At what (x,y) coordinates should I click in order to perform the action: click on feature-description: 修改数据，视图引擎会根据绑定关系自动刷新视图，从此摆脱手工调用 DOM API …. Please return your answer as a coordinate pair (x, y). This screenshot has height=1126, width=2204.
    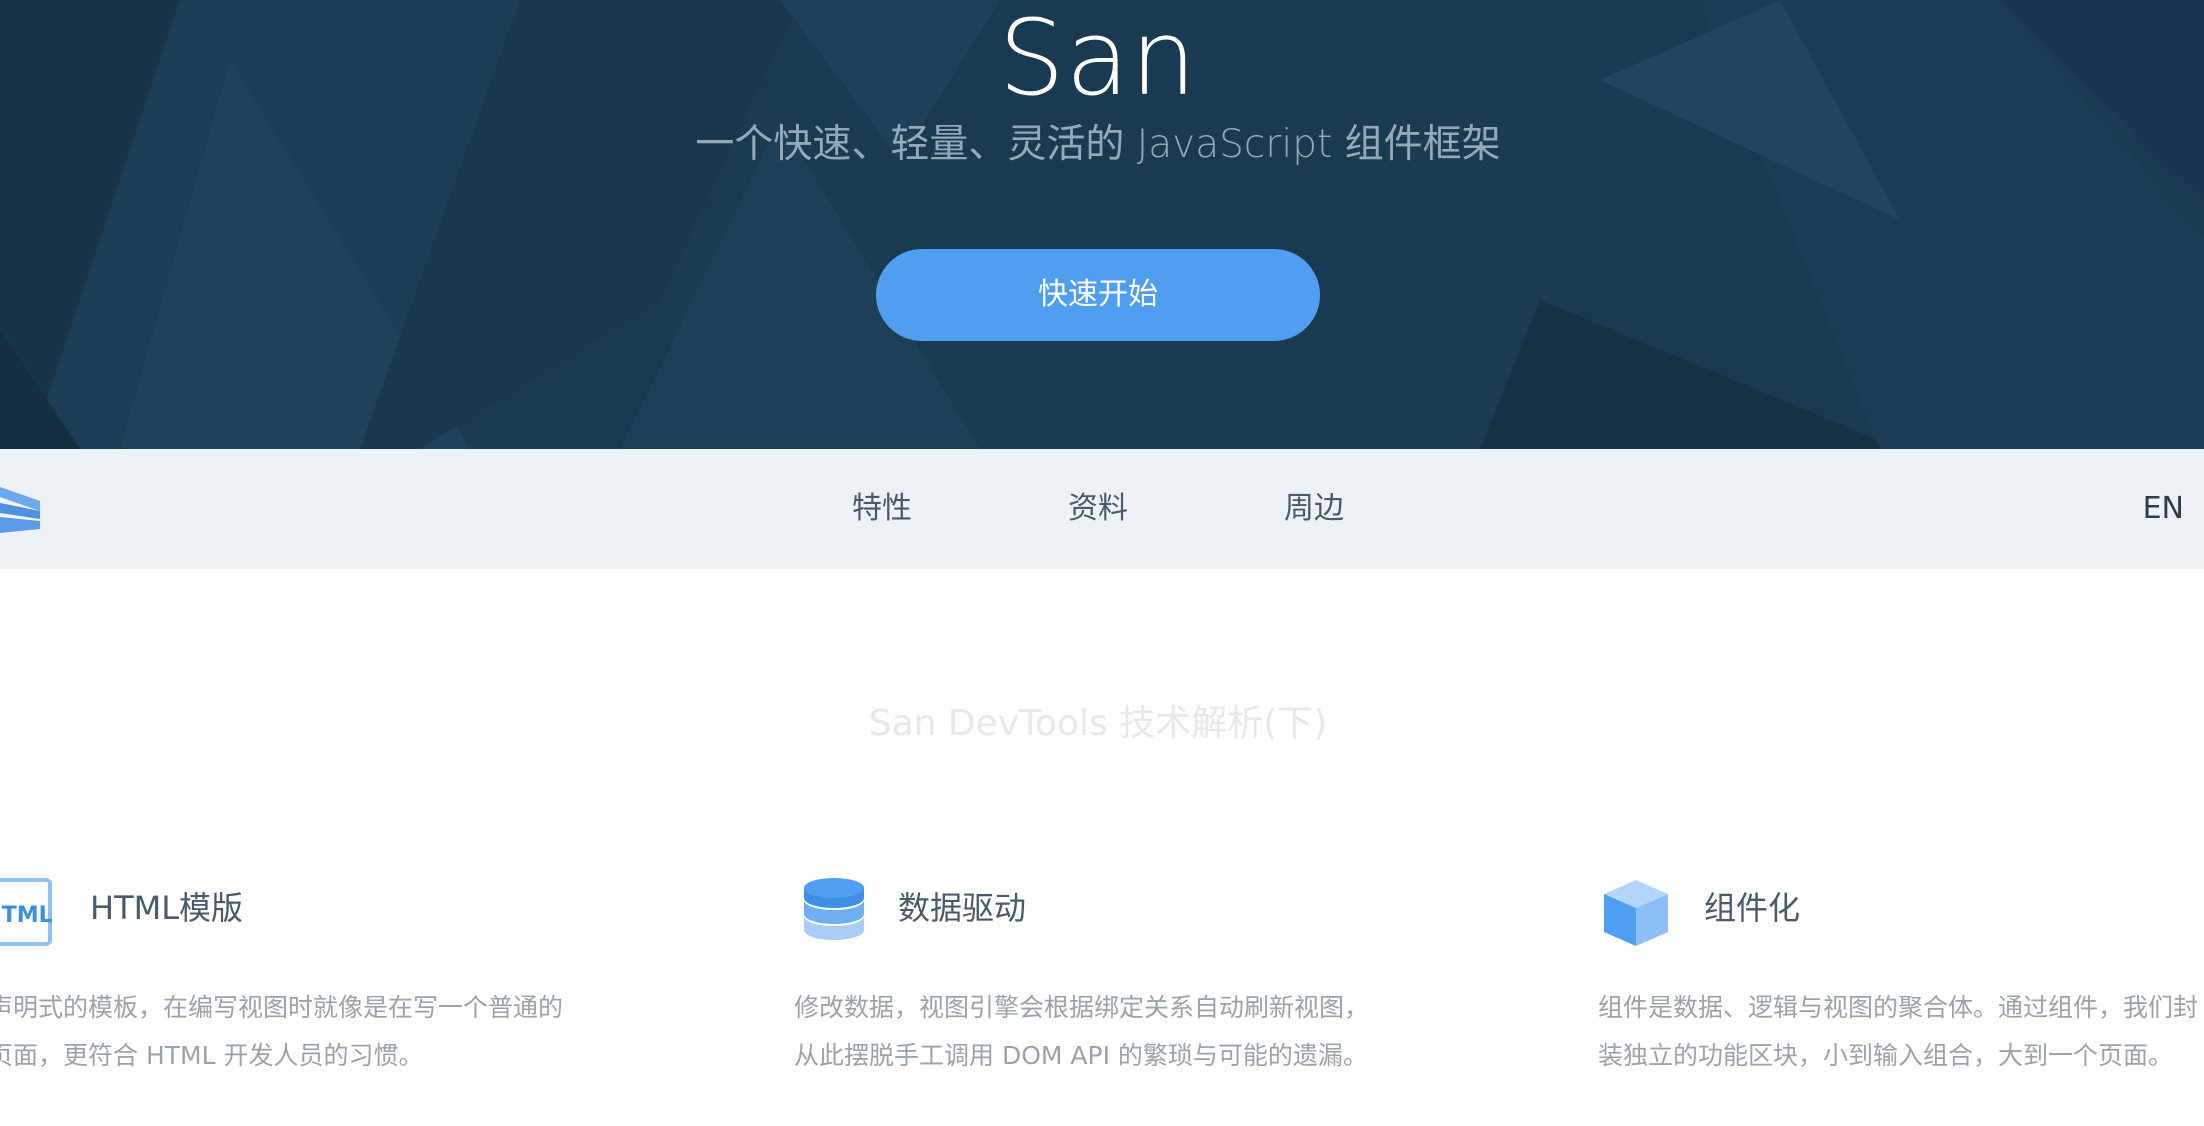
    Looking at the image, I should click on (1082, 1031).